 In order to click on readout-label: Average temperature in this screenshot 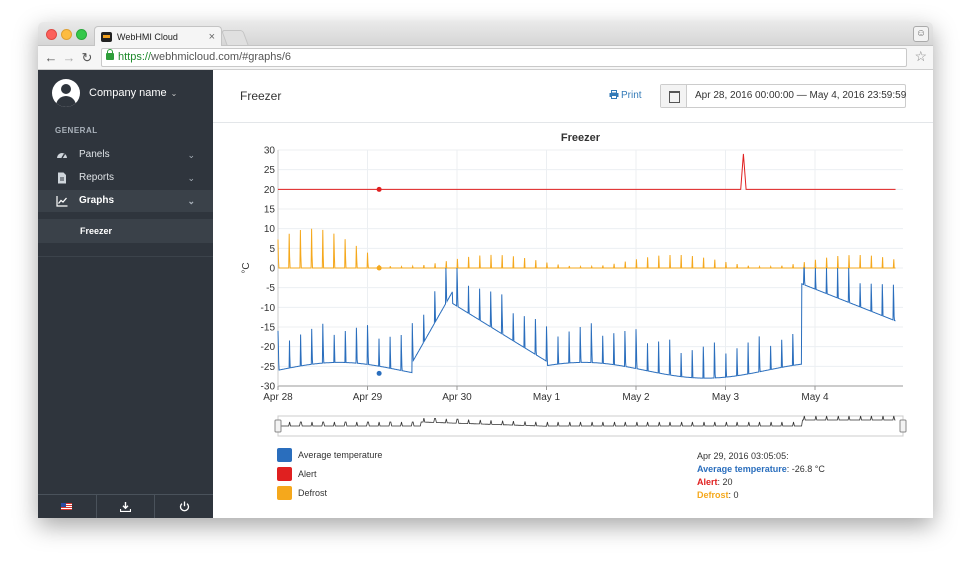, I will do `click(742, 469)`.